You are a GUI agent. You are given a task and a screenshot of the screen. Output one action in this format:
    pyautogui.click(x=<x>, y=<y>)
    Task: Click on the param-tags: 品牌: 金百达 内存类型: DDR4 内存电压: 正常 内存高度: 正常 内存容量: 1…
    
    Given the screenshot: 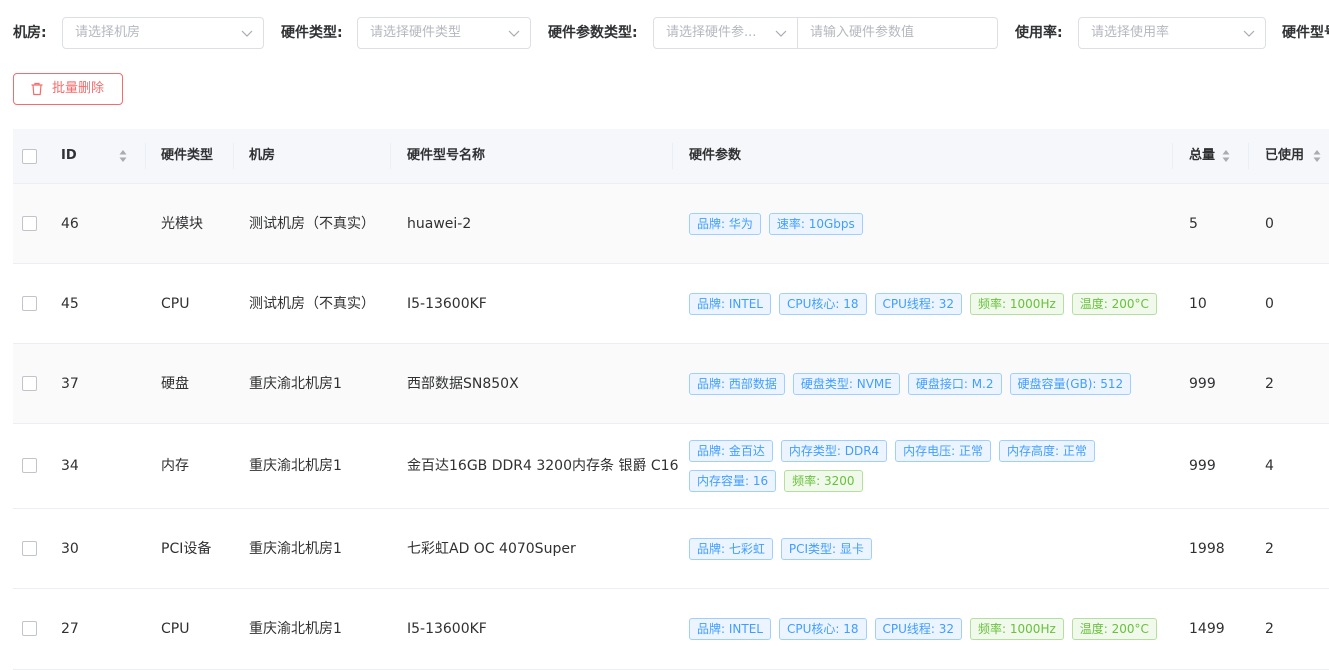 What is the action you would take?
    pyautogui.click(x=896, y=466)
    